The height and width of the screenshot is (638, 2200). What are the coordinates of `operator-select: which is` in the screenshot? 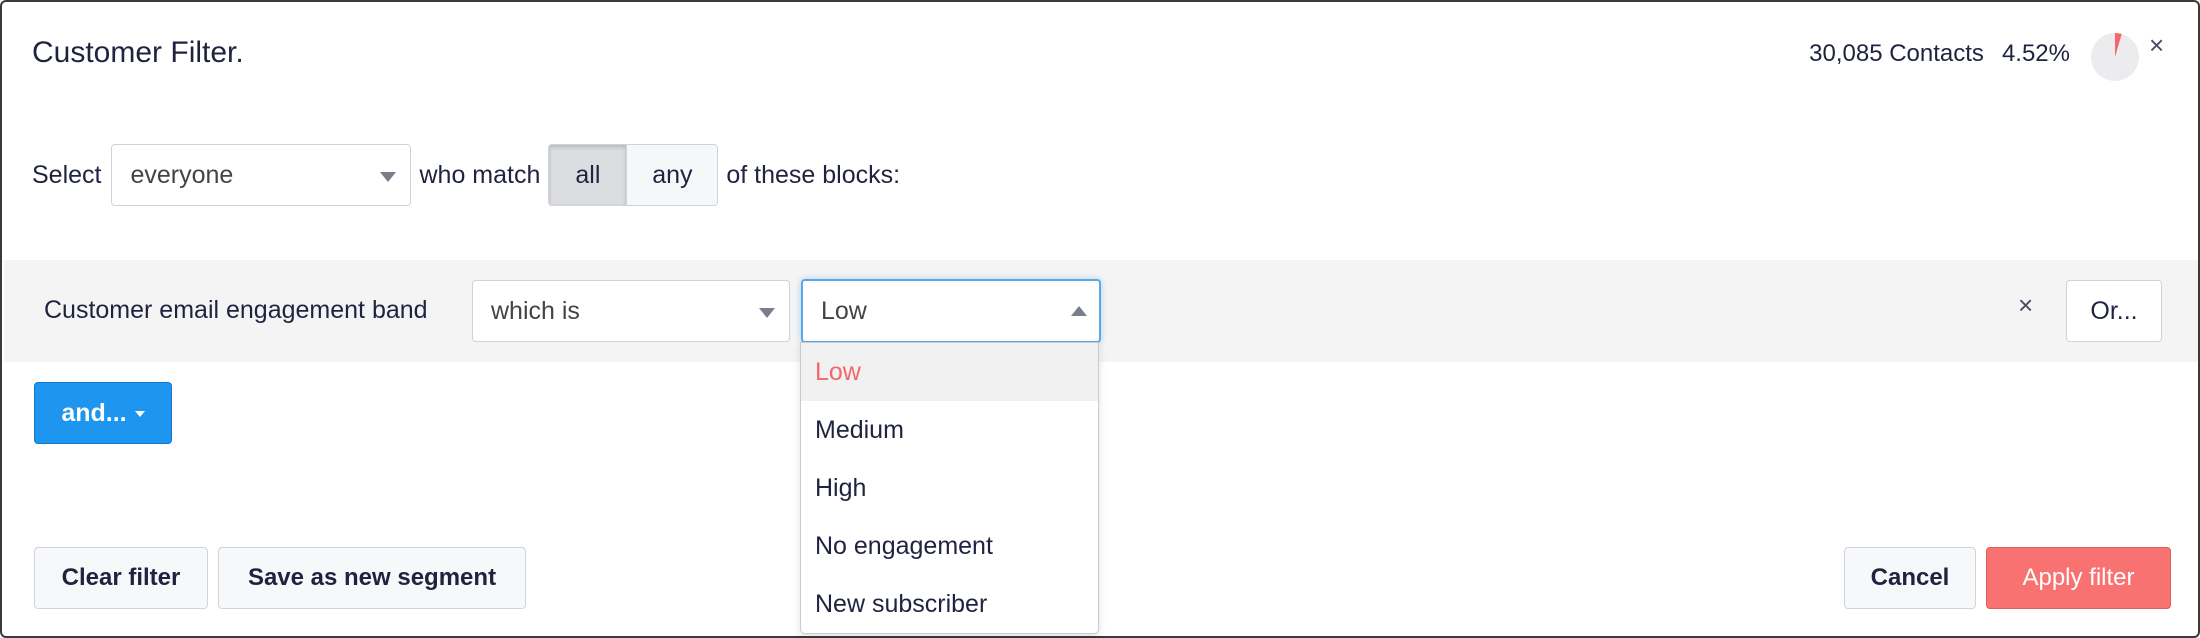 It's located at (631, 311).